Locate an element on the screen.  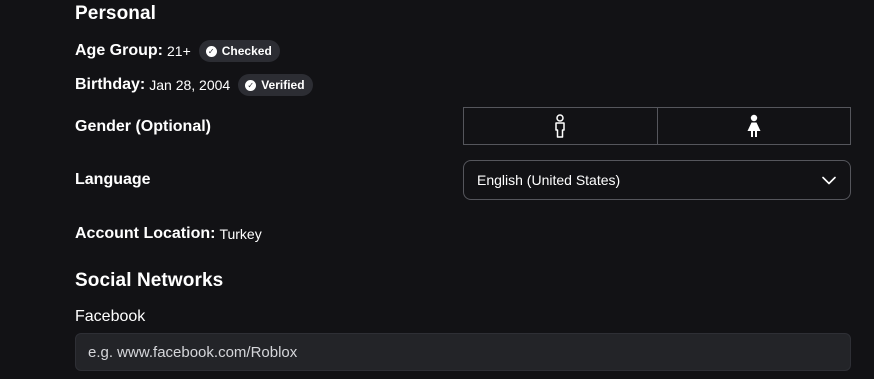
birthday-label: Birthday: is located at coordinates (110, 84).